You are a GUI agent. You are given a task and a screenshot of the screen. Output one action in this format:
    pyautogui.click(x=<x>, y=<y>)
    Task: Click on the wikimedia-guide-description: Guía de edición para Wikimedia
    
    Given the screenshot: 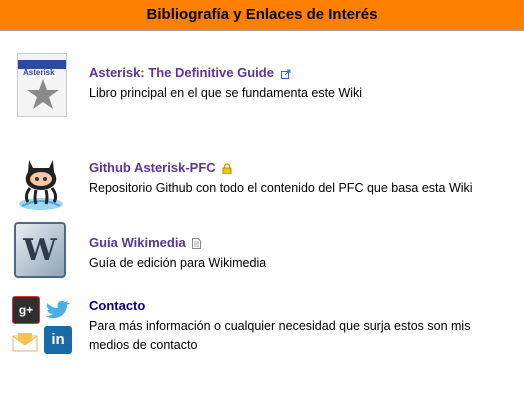 What is the action you would take?
    pyautogui.click(x=178, y=263)
    